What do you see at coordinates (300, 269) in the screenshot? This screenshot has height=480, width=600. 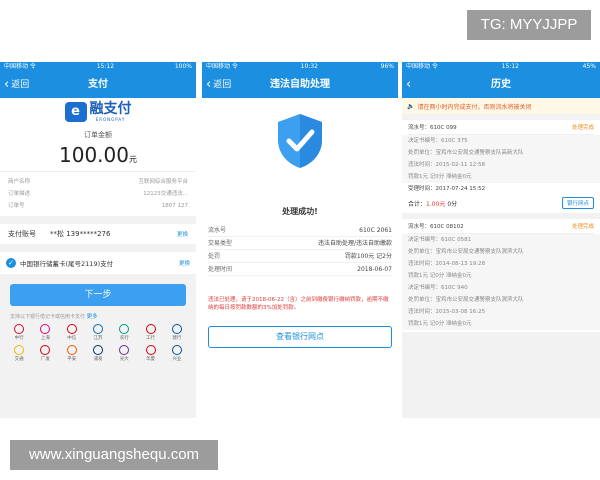 I see `detail-row: 处理时间 2018-06-07` at bounding box center [300, 269].